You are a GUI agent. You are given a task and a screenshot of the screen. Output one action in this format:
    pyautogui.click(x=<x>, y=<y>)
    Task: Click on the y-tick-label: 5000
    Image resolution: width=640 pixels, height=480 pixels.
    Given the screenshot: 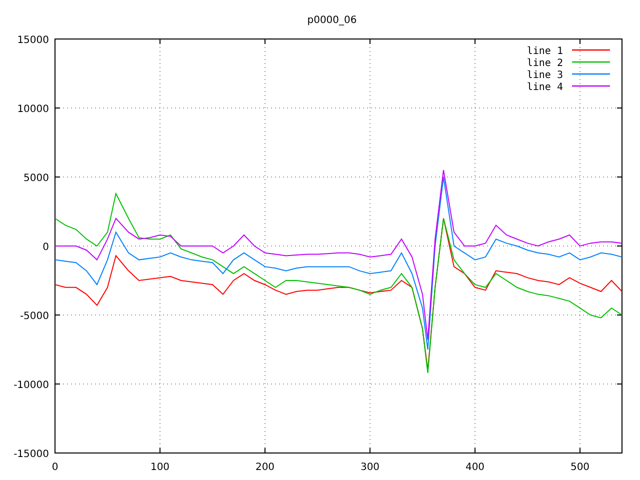 What is the action you would take?
    pyautogui.click(x=36, y=178)
    